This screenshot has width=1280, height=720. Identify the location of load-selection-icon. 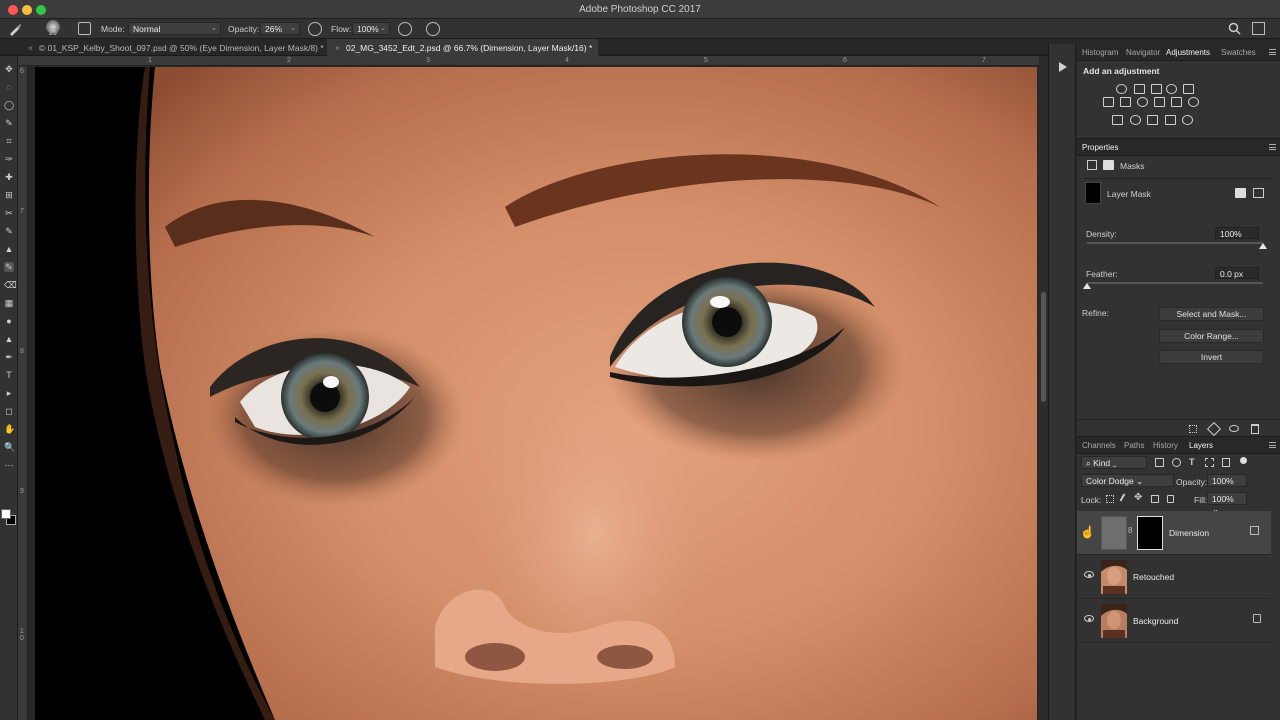
(1193, 429).